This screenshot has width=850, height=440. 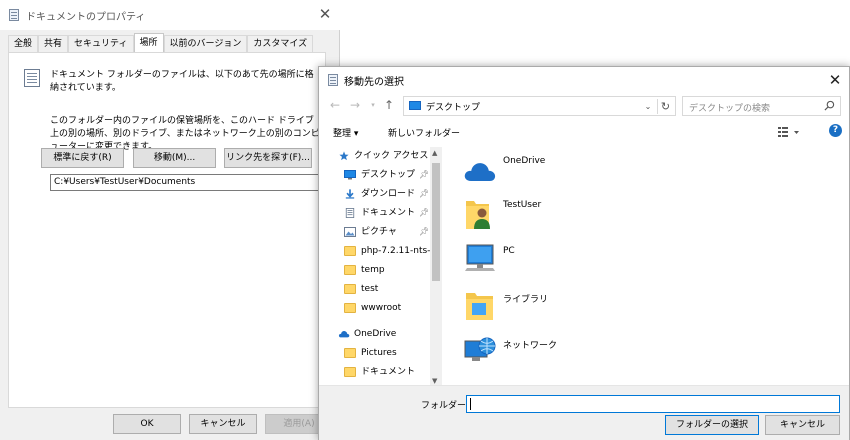 What do you see at coordinates (436, 222) in the screenshot?
I see `scrollbar-thumb` at bounding box center [436, 222].